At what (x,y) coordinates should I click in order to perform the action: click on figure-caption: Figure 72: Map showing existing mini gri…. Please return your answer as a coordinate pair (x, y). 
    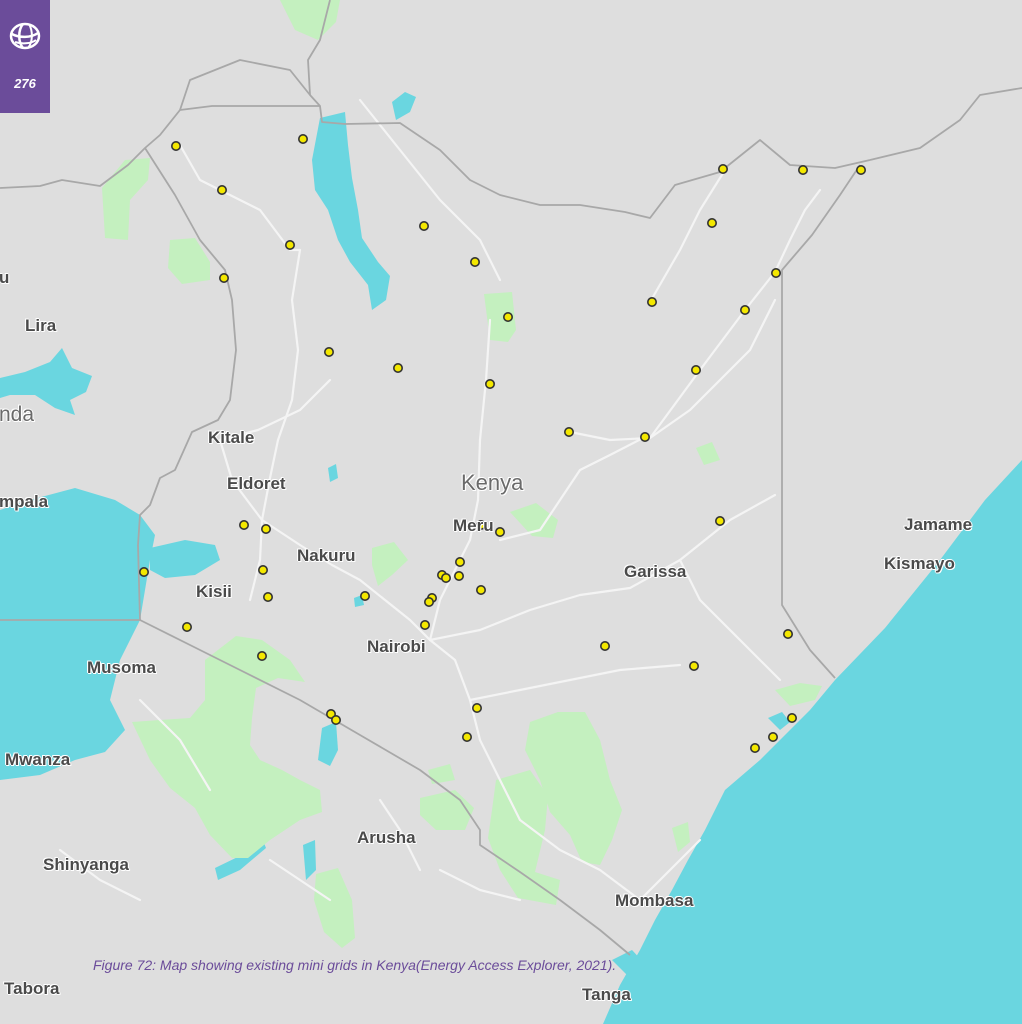
    Looking at the image, I should click on (355, 965).